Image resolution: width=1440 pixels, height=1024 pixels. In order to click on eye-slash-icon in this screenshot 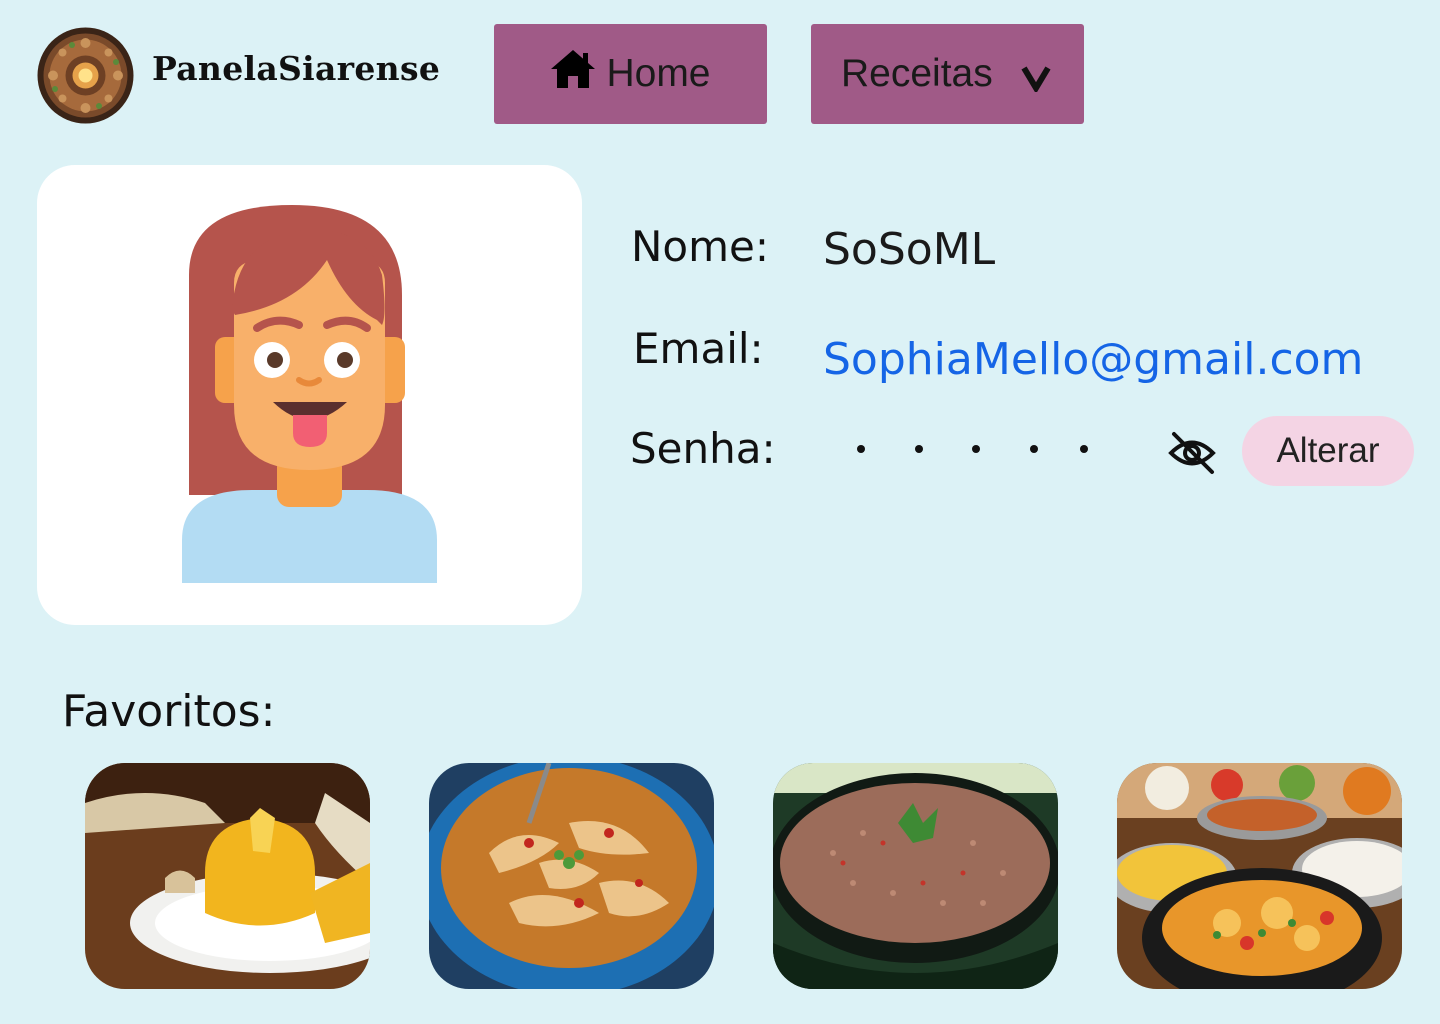, I will do `click(1192, 453)`.